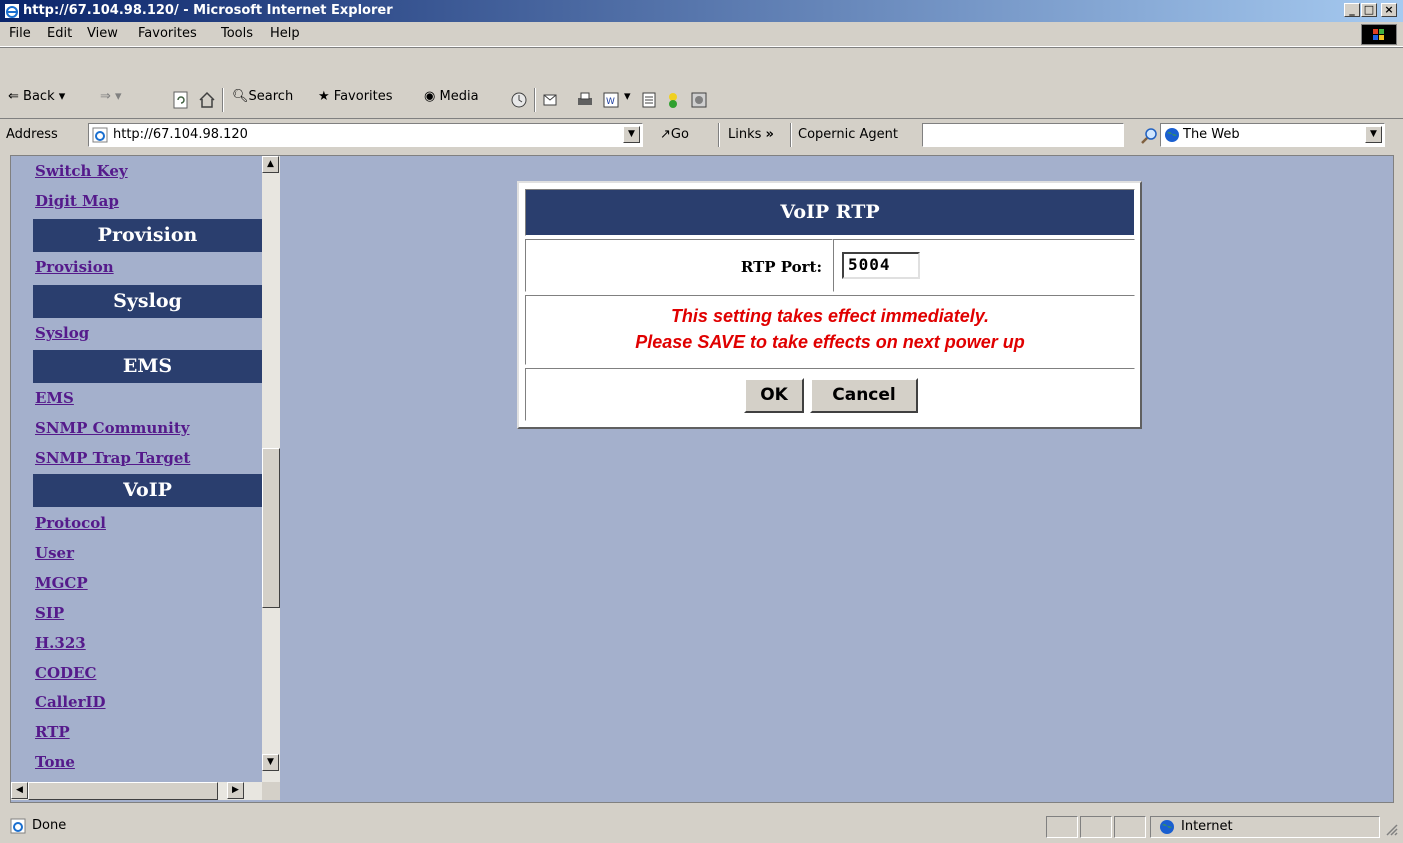 The height and width of the screenshot is (843, 1403). What do you see at coordinates (32, 134) in the screenshot?
I see `address-label: Address` at bounding box center [32, 134].